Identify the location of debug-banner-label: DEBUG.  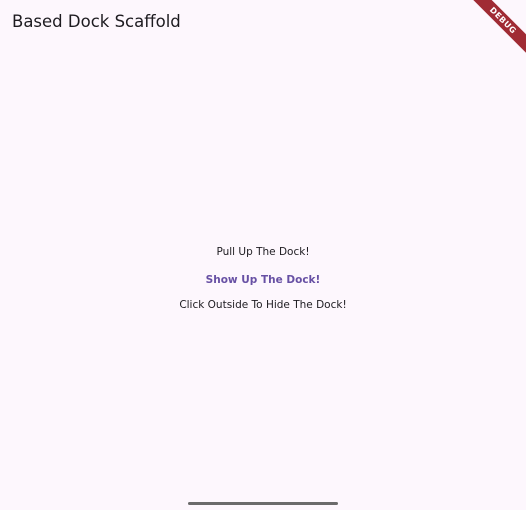
(496, 28).